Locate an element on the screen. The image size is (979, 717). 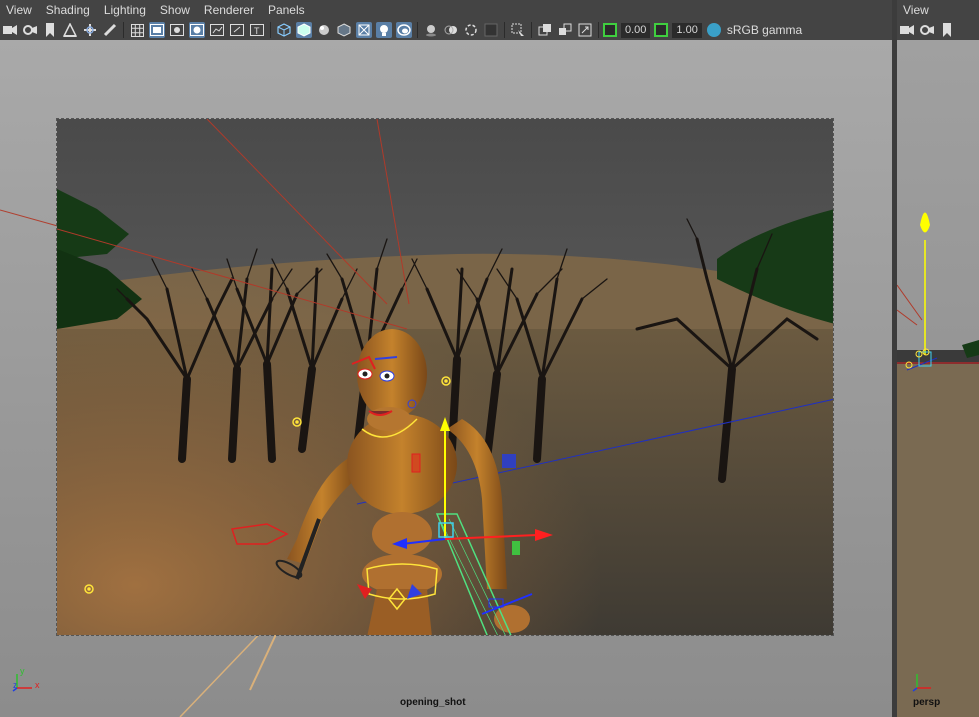
multisample-aa-icon is located at coordinates (471, 30).